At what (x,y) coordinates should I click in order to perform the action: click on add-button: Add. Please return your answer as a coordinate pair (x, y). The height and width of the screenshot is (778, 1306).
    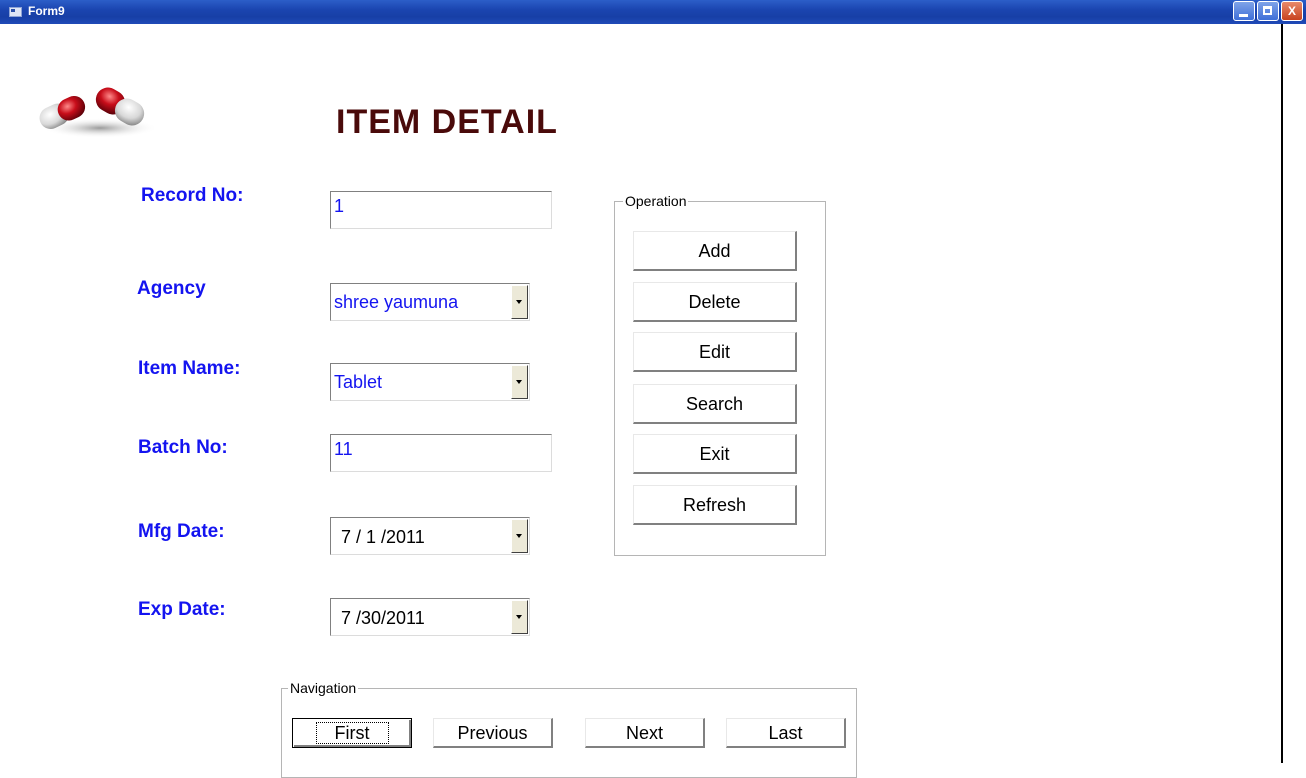
    Looking at the image, I should click on (715, 251).